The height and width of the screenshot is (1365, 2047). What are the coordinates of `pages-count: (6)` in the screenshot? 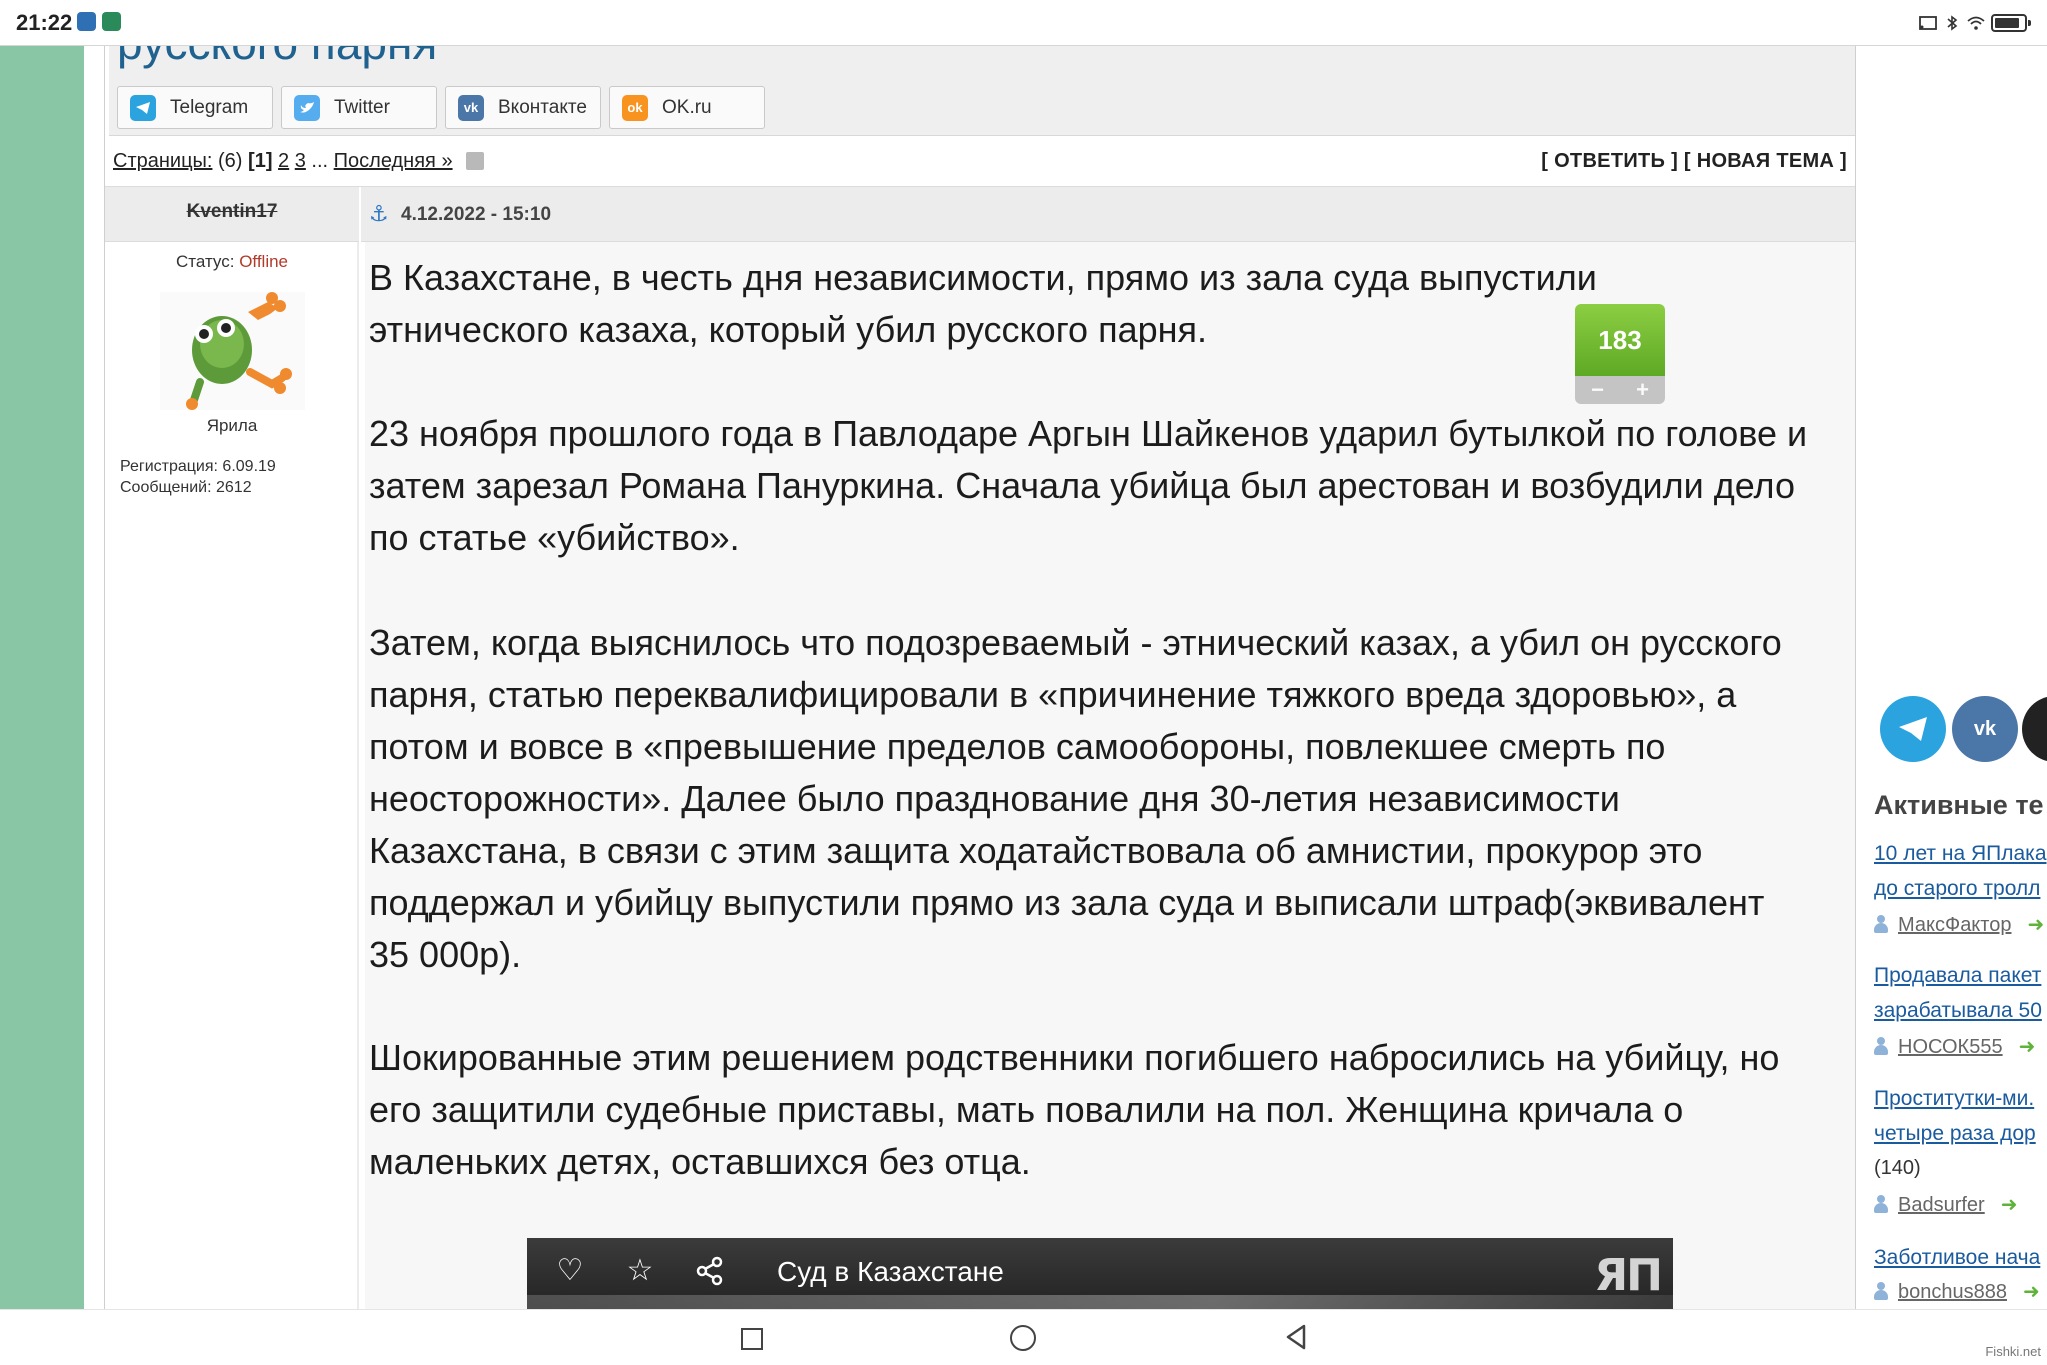 It's located at (230, 161).